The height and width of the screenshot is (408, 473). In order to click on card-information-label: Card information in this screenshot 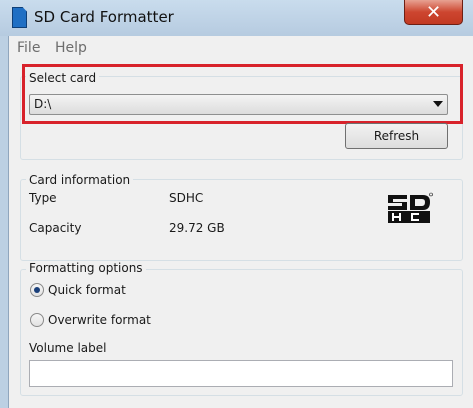, I will do `click(80, 180)`.